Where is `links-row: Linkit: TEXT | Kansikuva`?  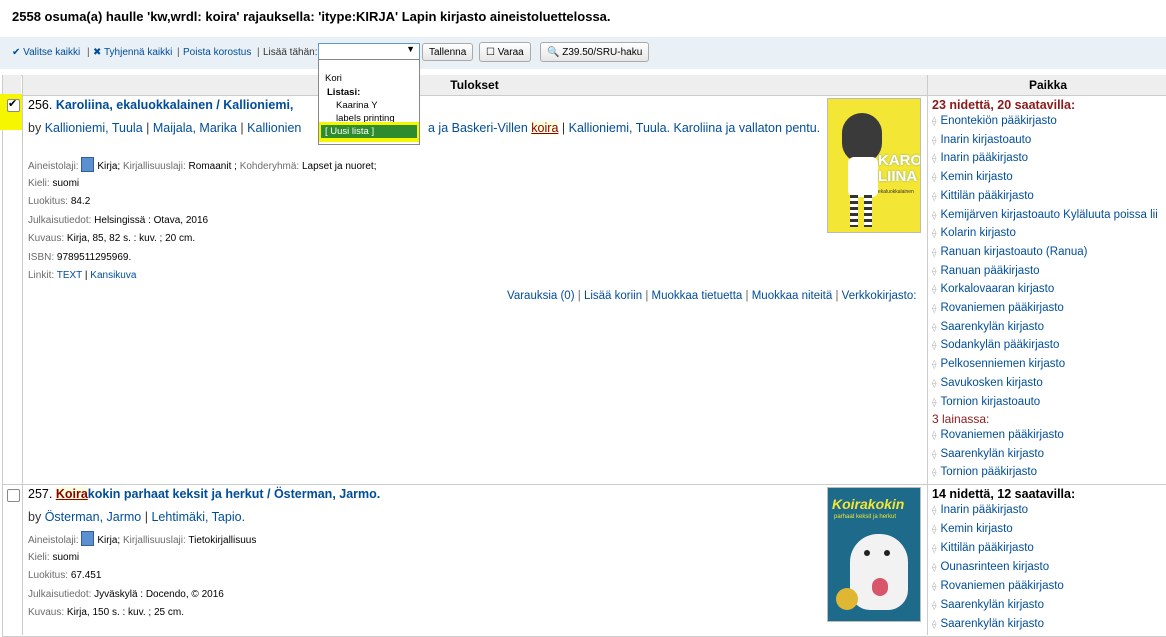
links-row: Linkit: TEXT | Kansikuva is located at coordinates (82, 275).